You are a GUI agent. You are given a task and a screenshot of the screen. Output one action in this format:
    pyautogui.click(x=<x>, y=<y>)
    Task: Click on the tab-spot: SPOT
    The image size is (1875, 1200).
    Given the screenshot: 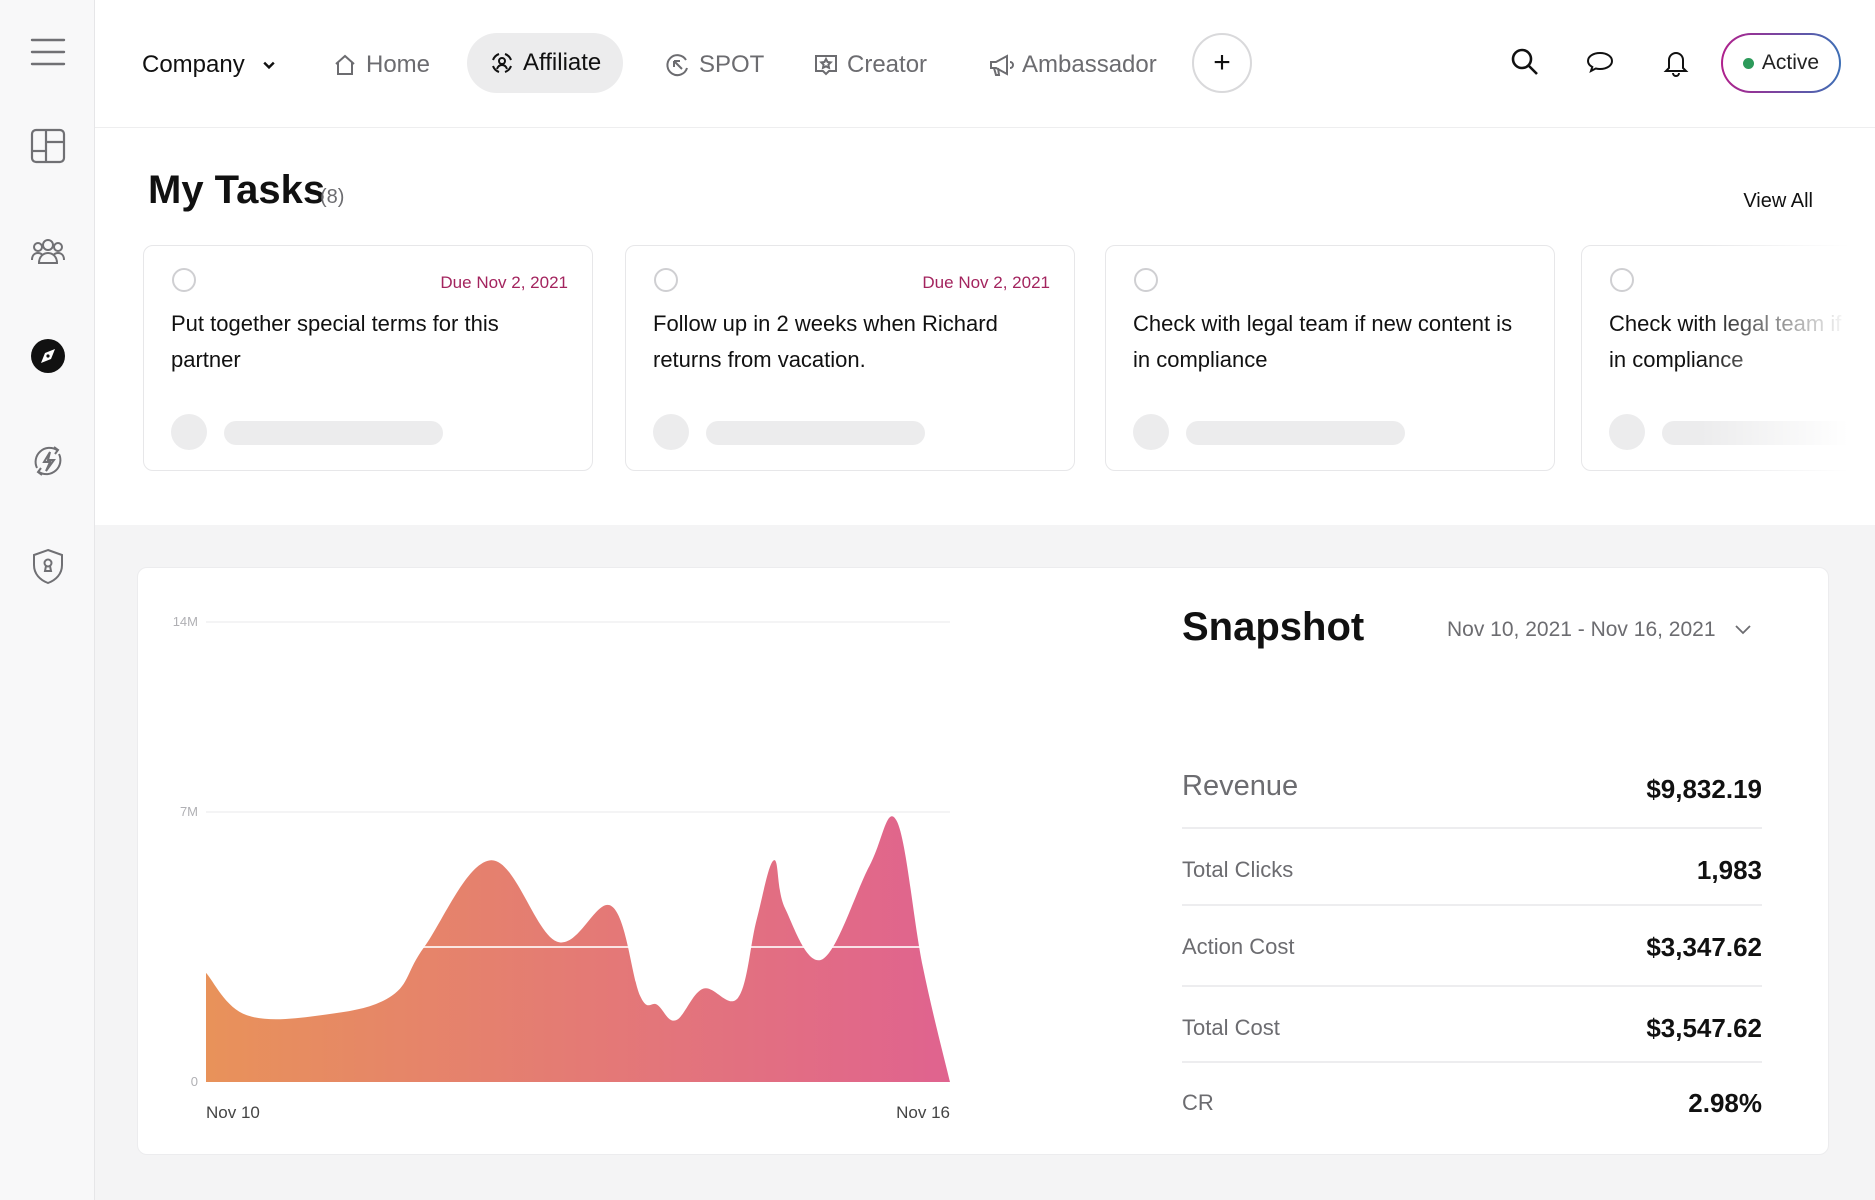 What is the action you would take?
    pyautogui.click(x=714, y=65)
    